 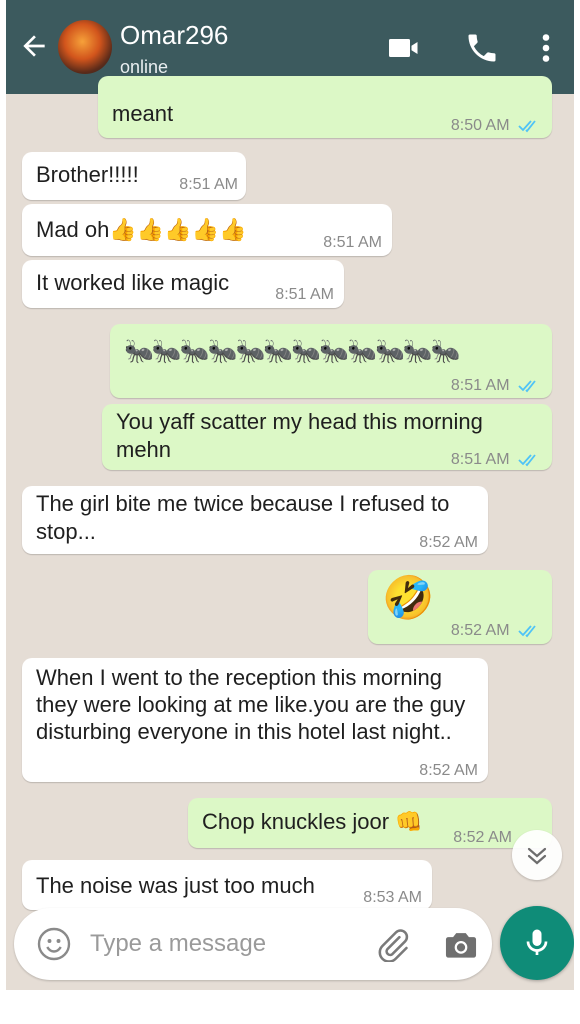 What do you see at coordinates (178, 944) in the screenshot?
I see `message-input: Type a message` at bounding box center [178, 944].